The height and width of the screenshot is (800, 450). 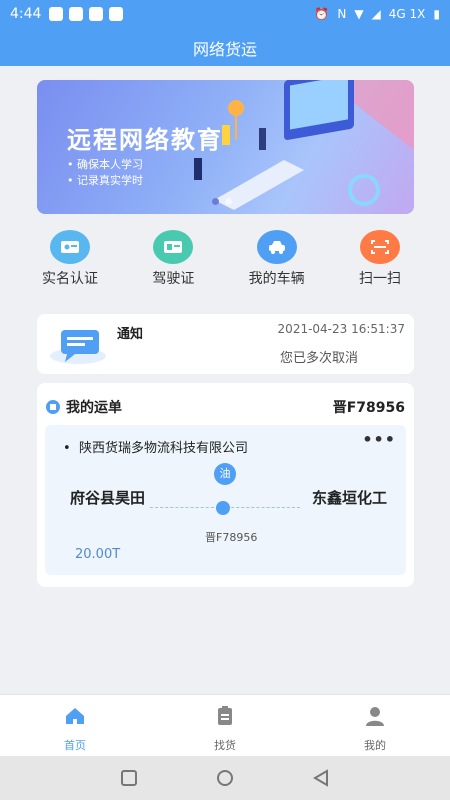 I want to click on order-plate: 晋F78956, so click(x=231, y=537).